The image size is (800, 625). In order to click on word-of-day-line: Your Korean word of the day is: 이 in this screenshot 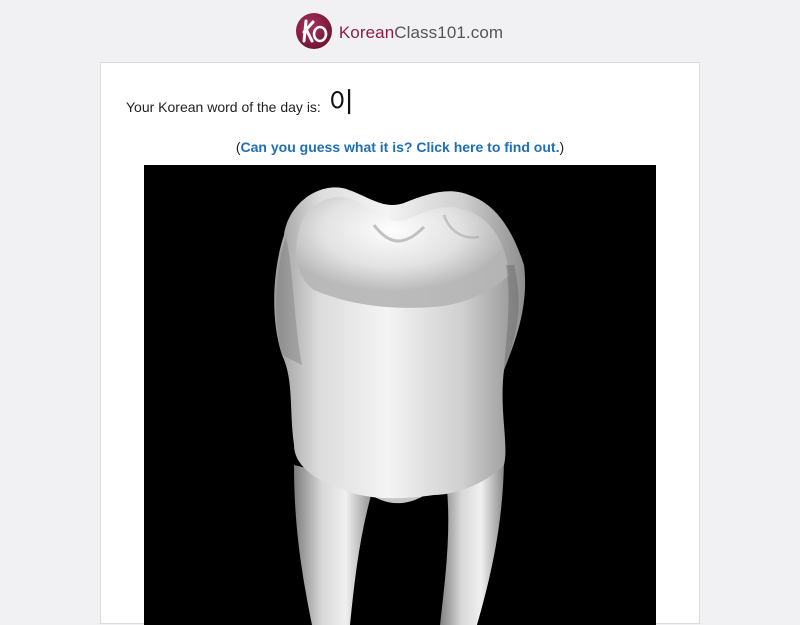, I will do `click(240, 100)`.